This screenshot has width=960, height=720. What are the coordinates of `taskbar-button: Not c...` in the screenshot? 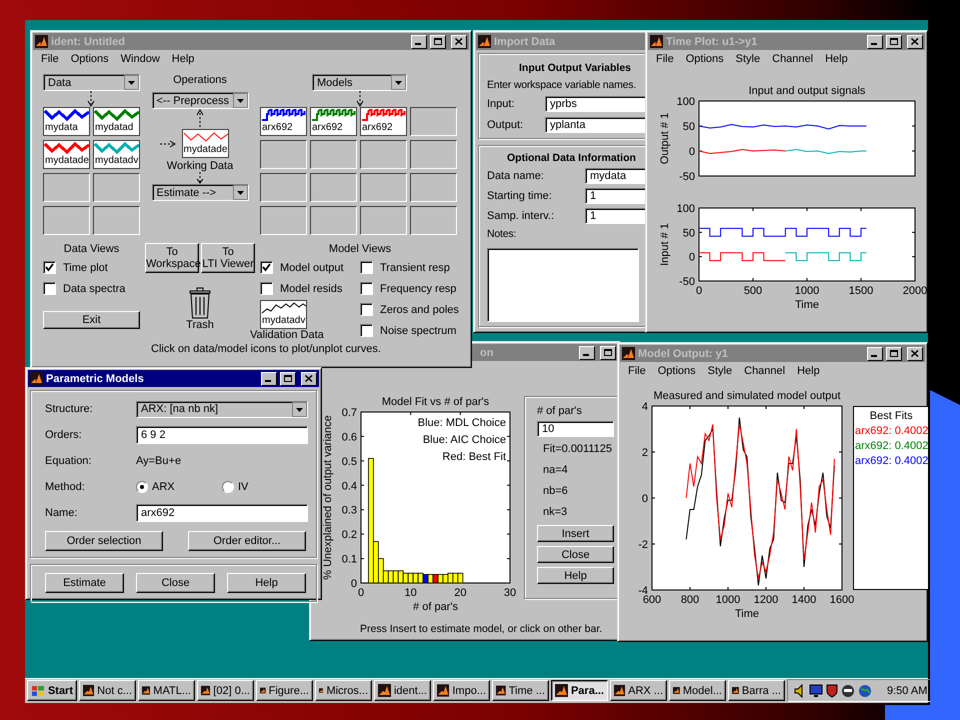 It's located at (107, 690).